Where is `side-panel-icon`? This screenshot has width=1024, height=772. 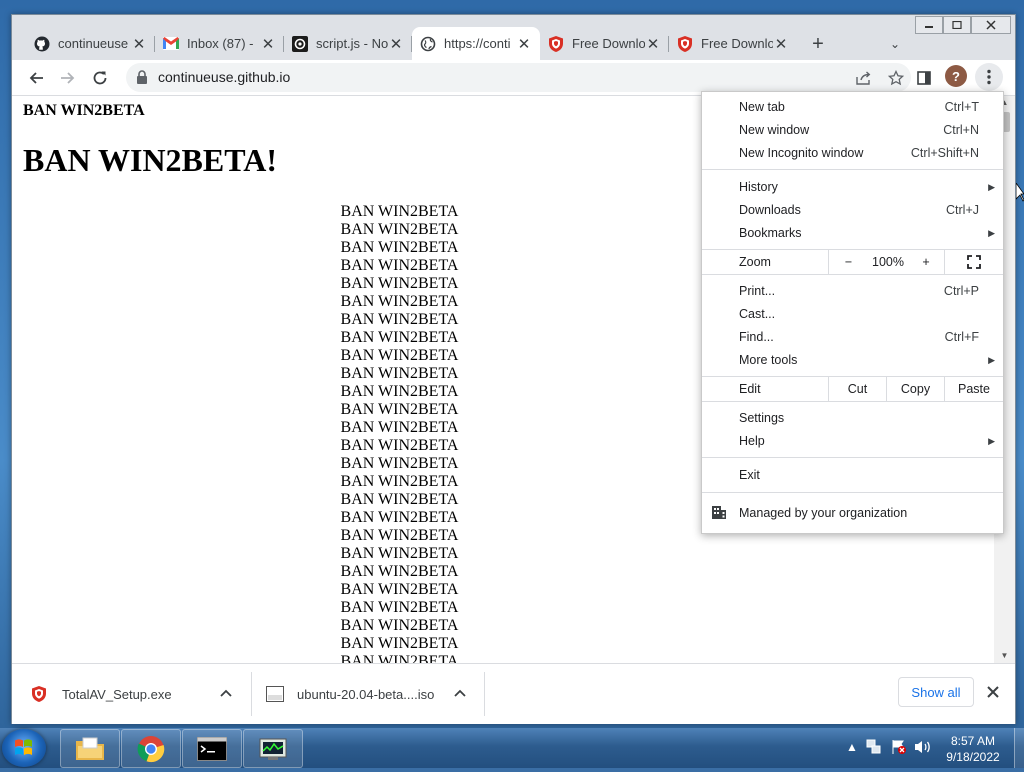
side-panel-icon is located at coordinates (924, 78).